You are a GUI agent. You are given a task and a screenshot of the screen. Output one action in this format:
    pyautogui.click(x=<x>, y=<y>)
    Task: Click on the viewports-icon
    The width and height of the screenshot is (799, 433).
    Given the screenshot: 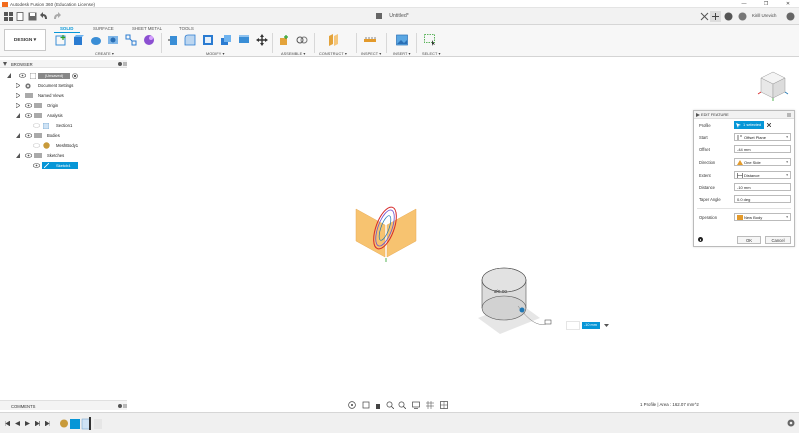 What is the action you would take?
    pyautogui.click(x=444, y=405)
    